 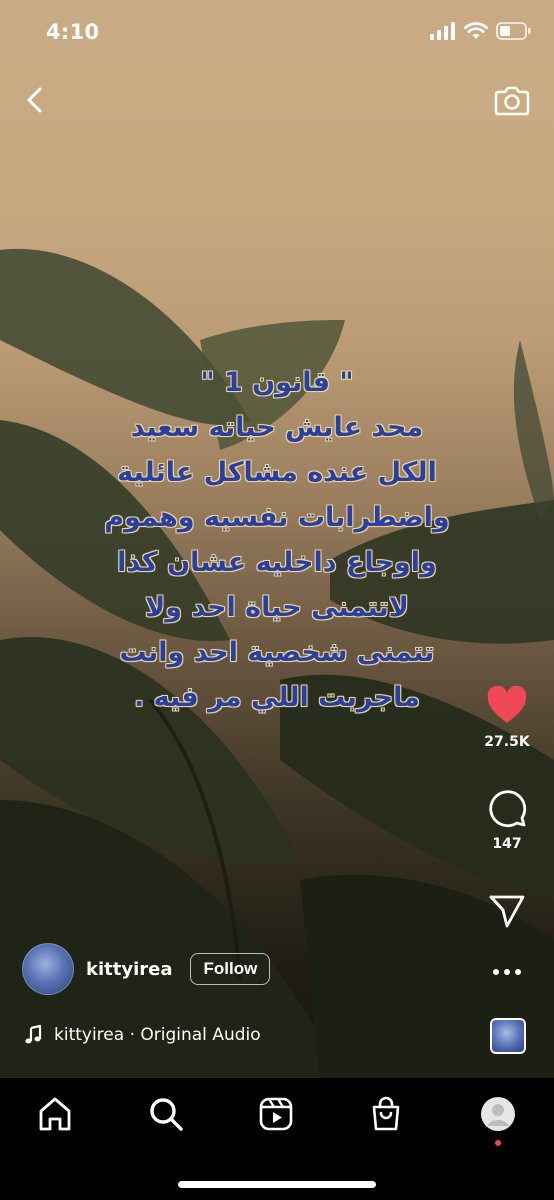 I want to click on comment-icon, so click(x=507, y=807).